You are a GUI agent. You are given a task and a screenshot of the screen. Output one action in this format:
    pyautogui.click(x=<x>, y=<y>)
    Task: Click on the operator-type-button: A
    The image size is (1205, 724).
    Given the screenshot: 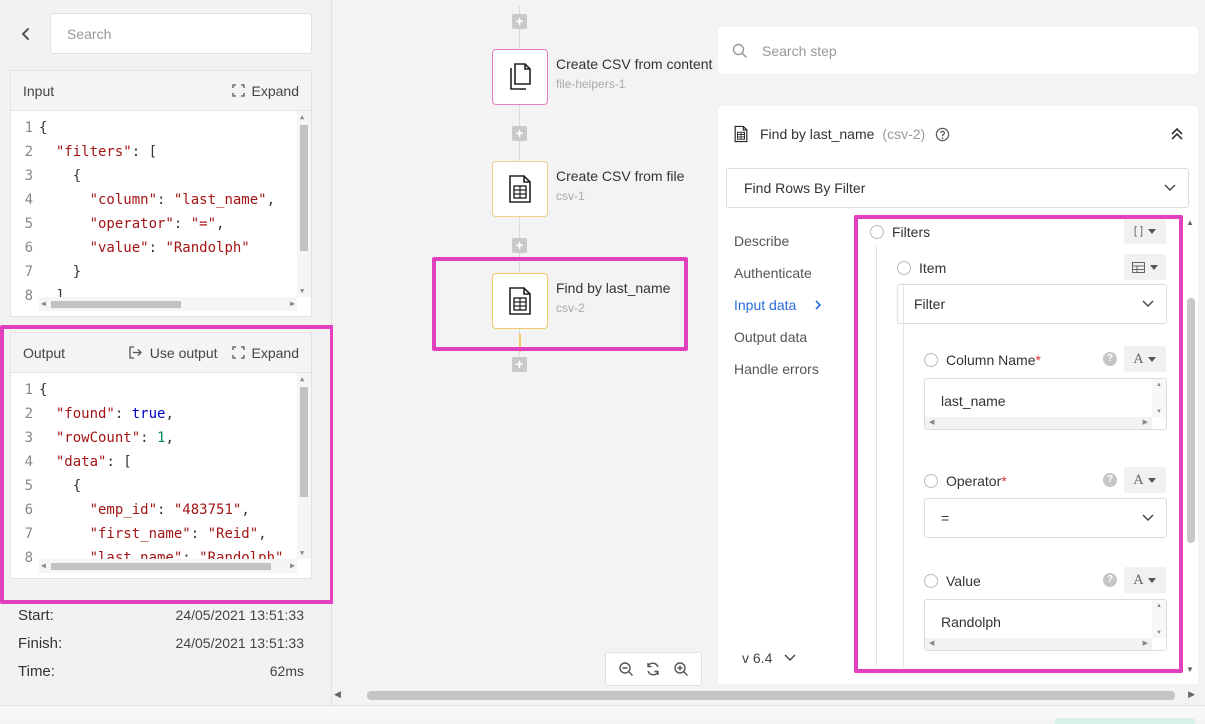 What is the action you would take?
    pyautogui.click(x=1145, y=480)
    